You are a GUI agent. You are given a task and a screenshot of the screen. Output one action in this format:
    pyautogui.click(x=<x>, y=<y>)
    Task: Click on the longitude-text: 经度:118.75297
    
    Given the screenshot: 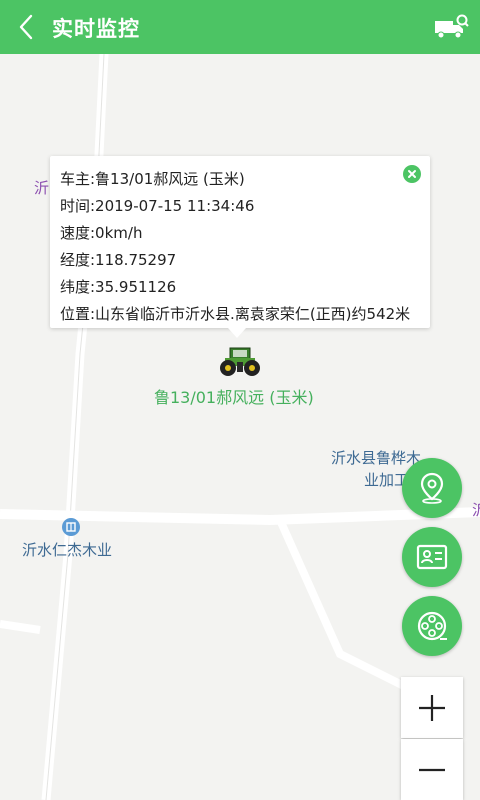 What is the action you would take?
    pyautogui.click(x=118, y=260)
    